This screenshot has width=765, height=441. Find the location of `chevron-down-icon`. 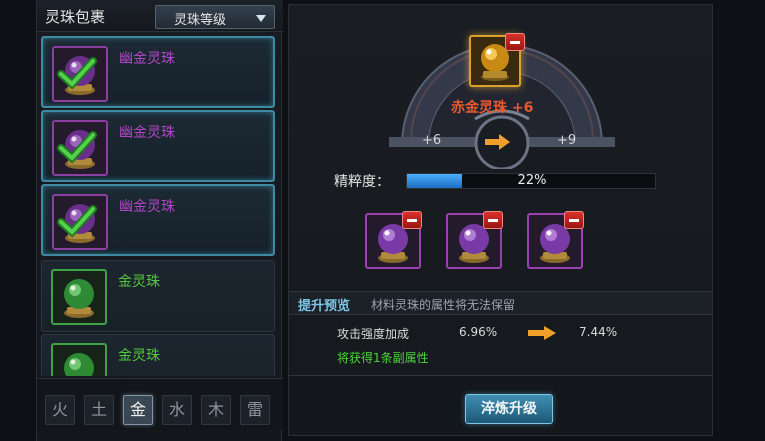

chevron-down-icon is located at coordinates (261, 18).